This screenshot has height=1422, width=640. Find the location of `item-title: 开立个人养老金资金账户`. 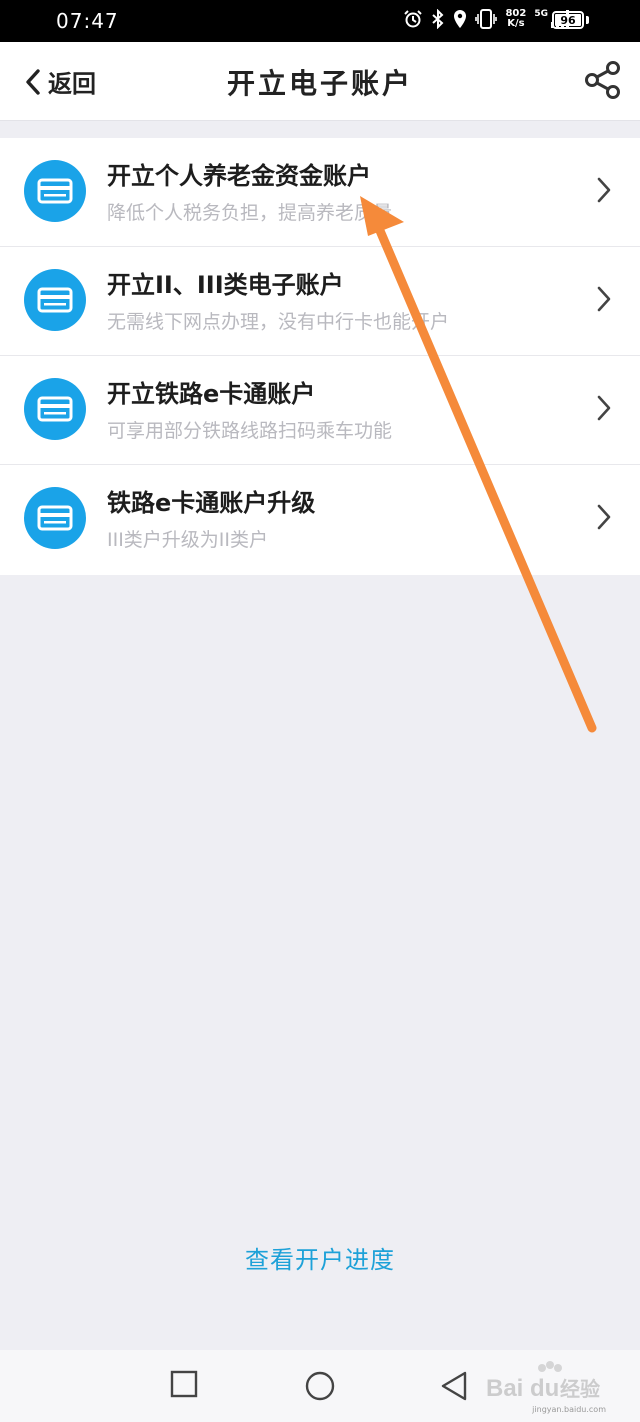

item-title: 开立个人养老金资金账户 is located at coordinates (239, 176).